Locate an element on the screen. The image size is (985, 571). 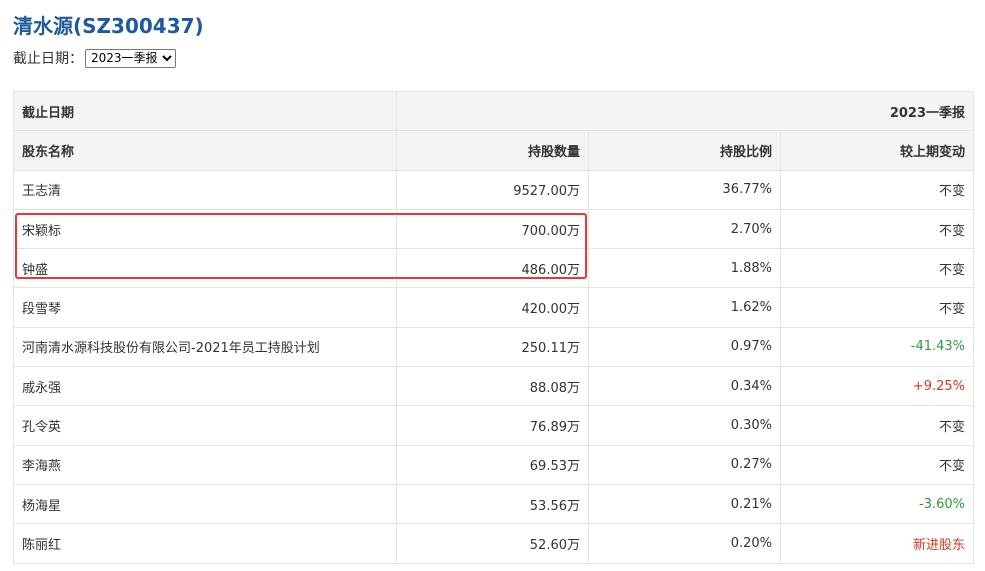
table-row: 段雪琴 420.00万 1.62% 不变 is located at coordinates (494, 307).